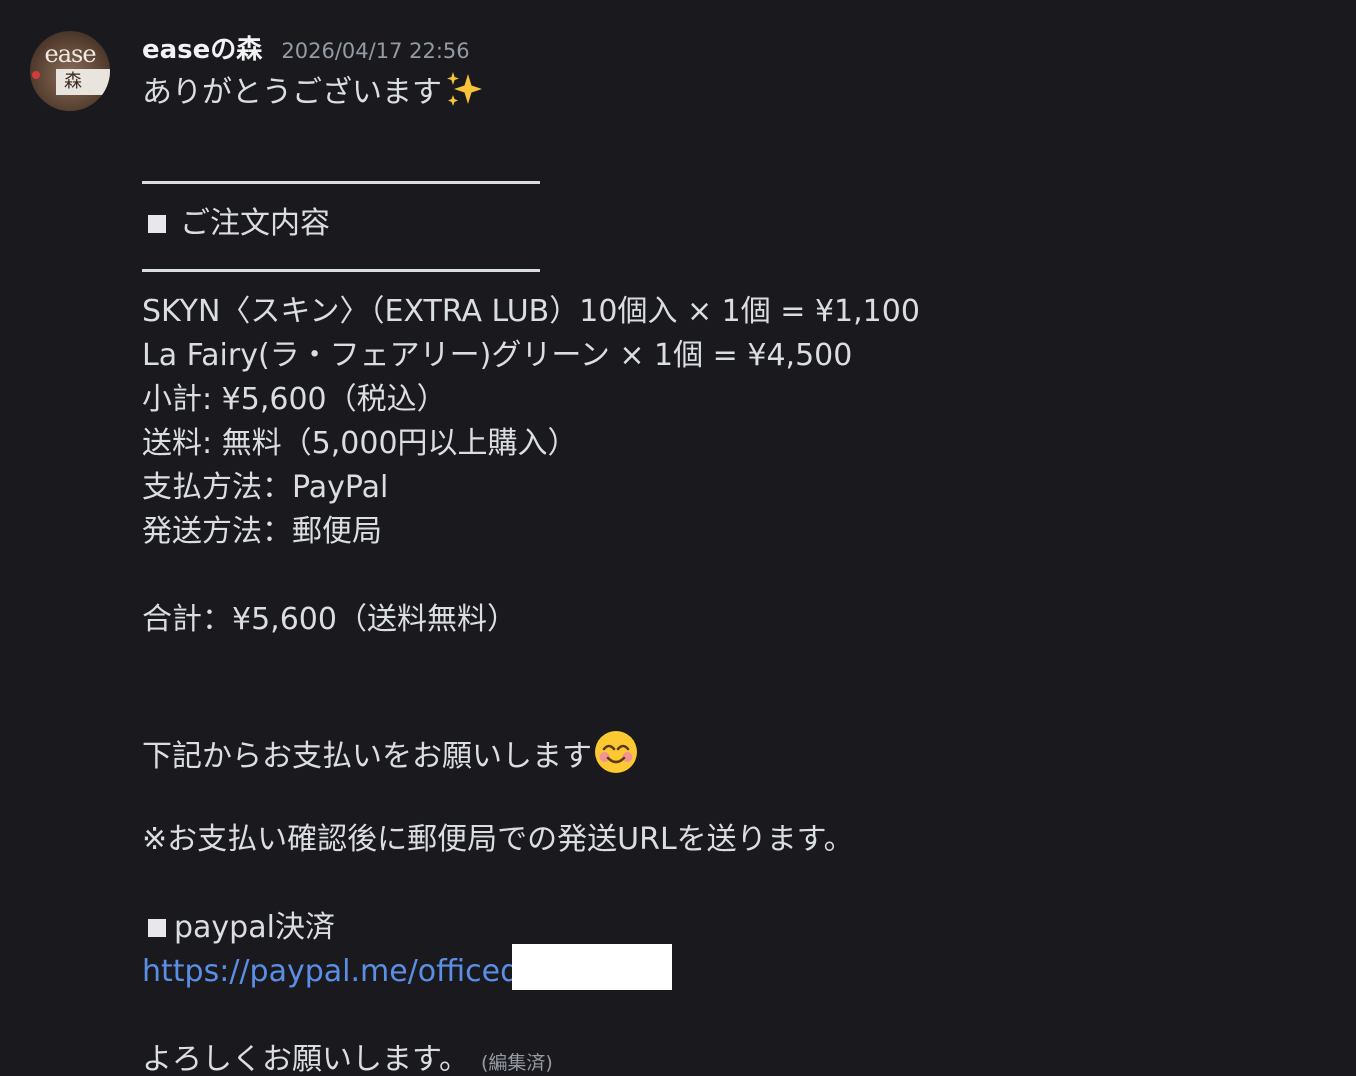 The height and width of the screenshot is (1076, 1356). Describe the element at coordinates (616, 758) in the screenshot. I see `smiling-face-icon` at that location.